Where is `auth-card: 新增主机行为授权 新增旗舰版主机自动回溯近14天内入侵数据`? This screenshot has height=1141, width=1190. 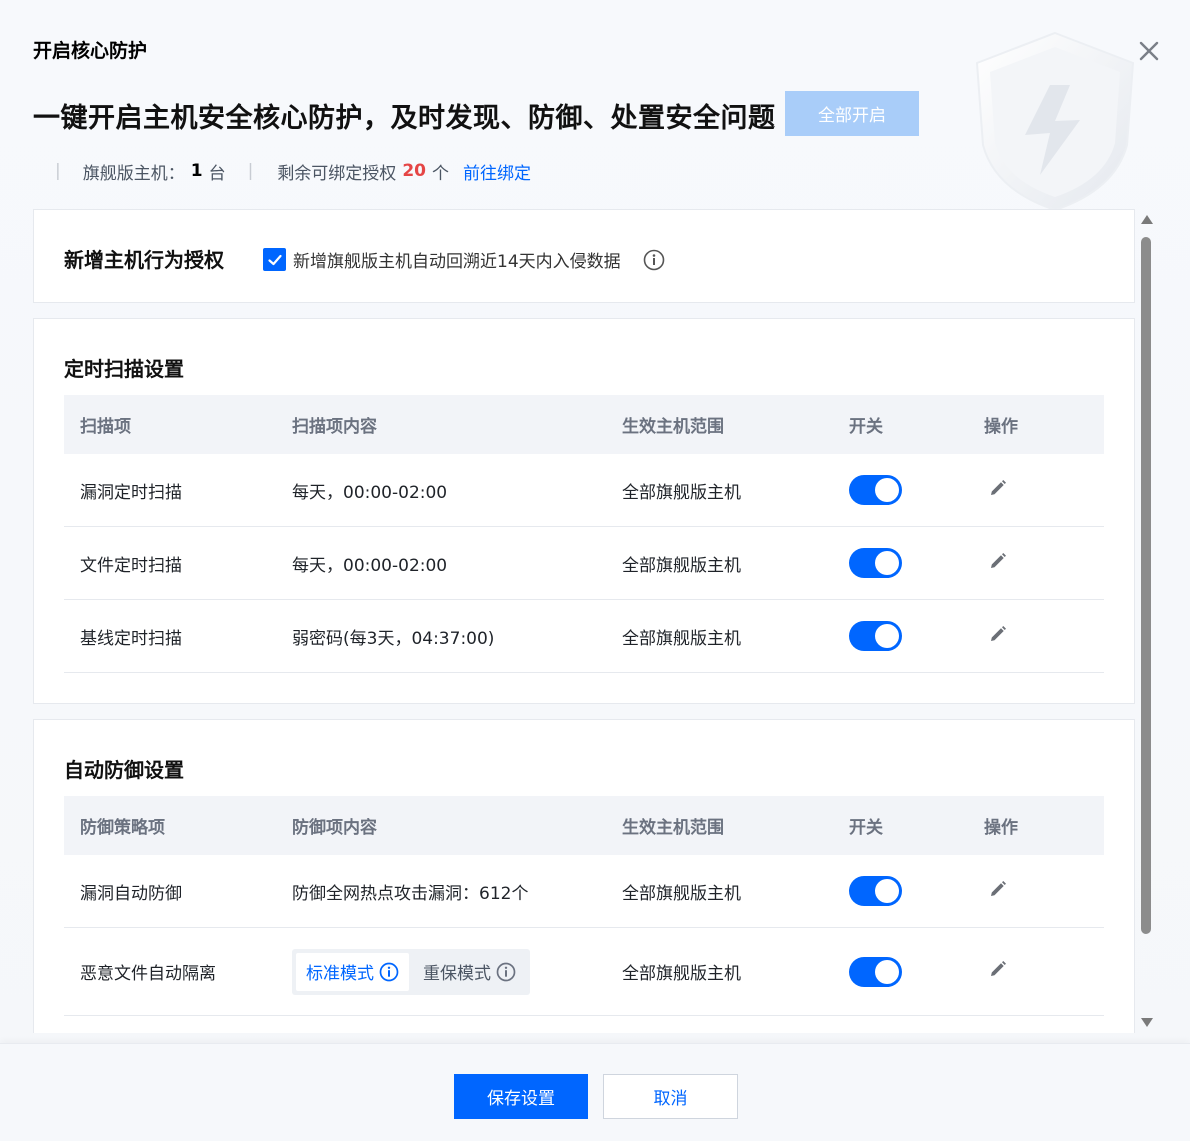
auth-card: 新增主机行为授权 新增旗舰版主机自动回溯近14天内入侵数据 is located at coordinates (584, 256).